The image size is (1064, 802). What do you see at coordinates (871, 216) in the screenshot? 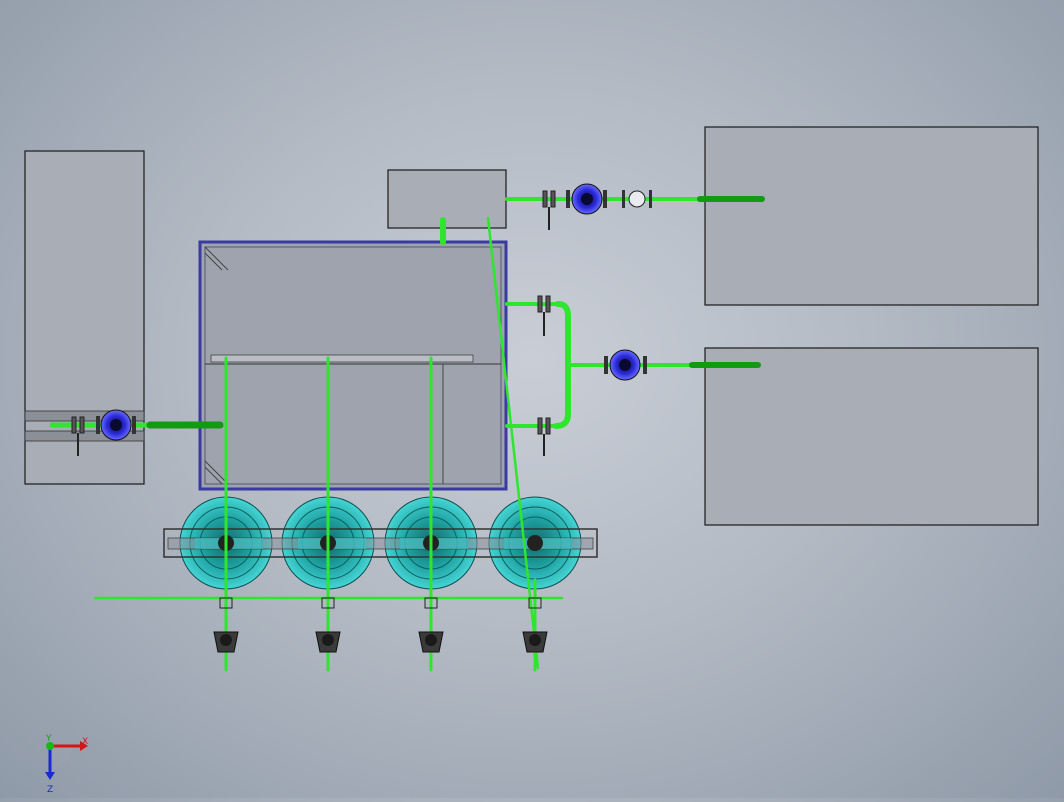
I see `right-upper-equipment` at bounding box center [871, 216].